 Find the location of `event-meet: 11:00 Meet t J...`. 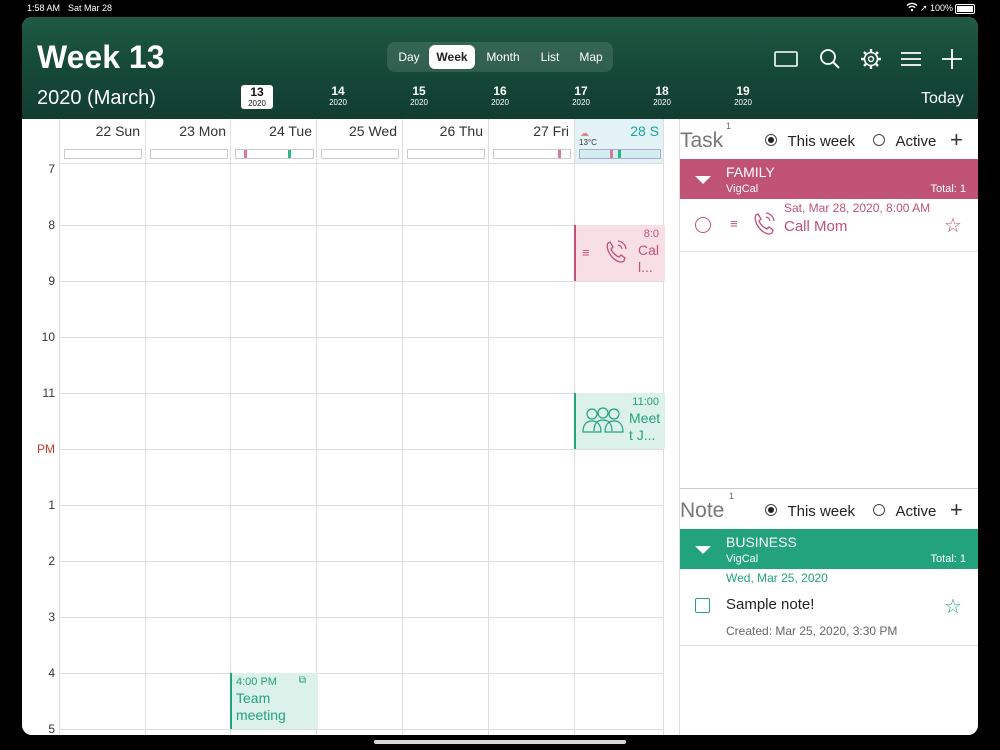

event-meet: 11:00 Meet t J... is located at coordinates (619, 421).